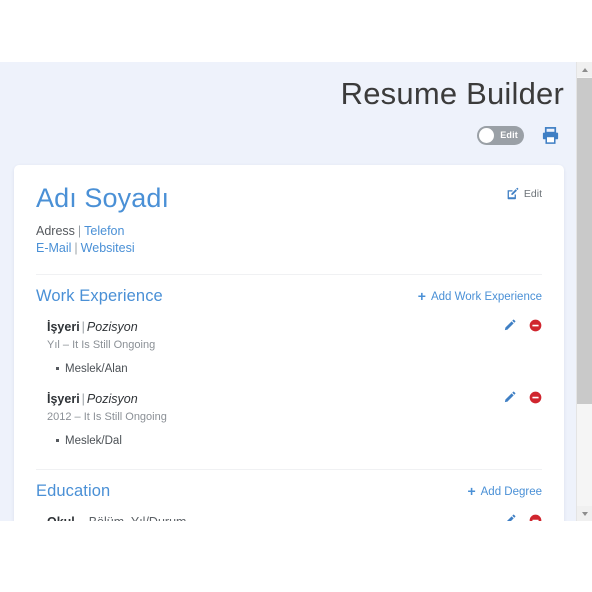 The height and width of the screenshot is (592, 592). I want to click on section-header: Work Experience + Add Work Experience, so click(289, 291).